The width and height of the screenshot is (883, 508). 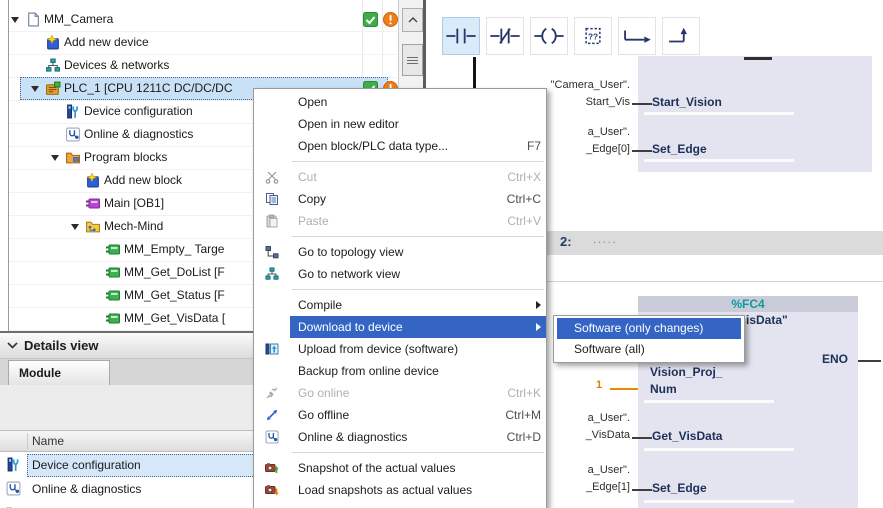 What do you see at coordinates (272, 349) in the screenshot?
I see `upload-icon` at bounding box center [272, 349].